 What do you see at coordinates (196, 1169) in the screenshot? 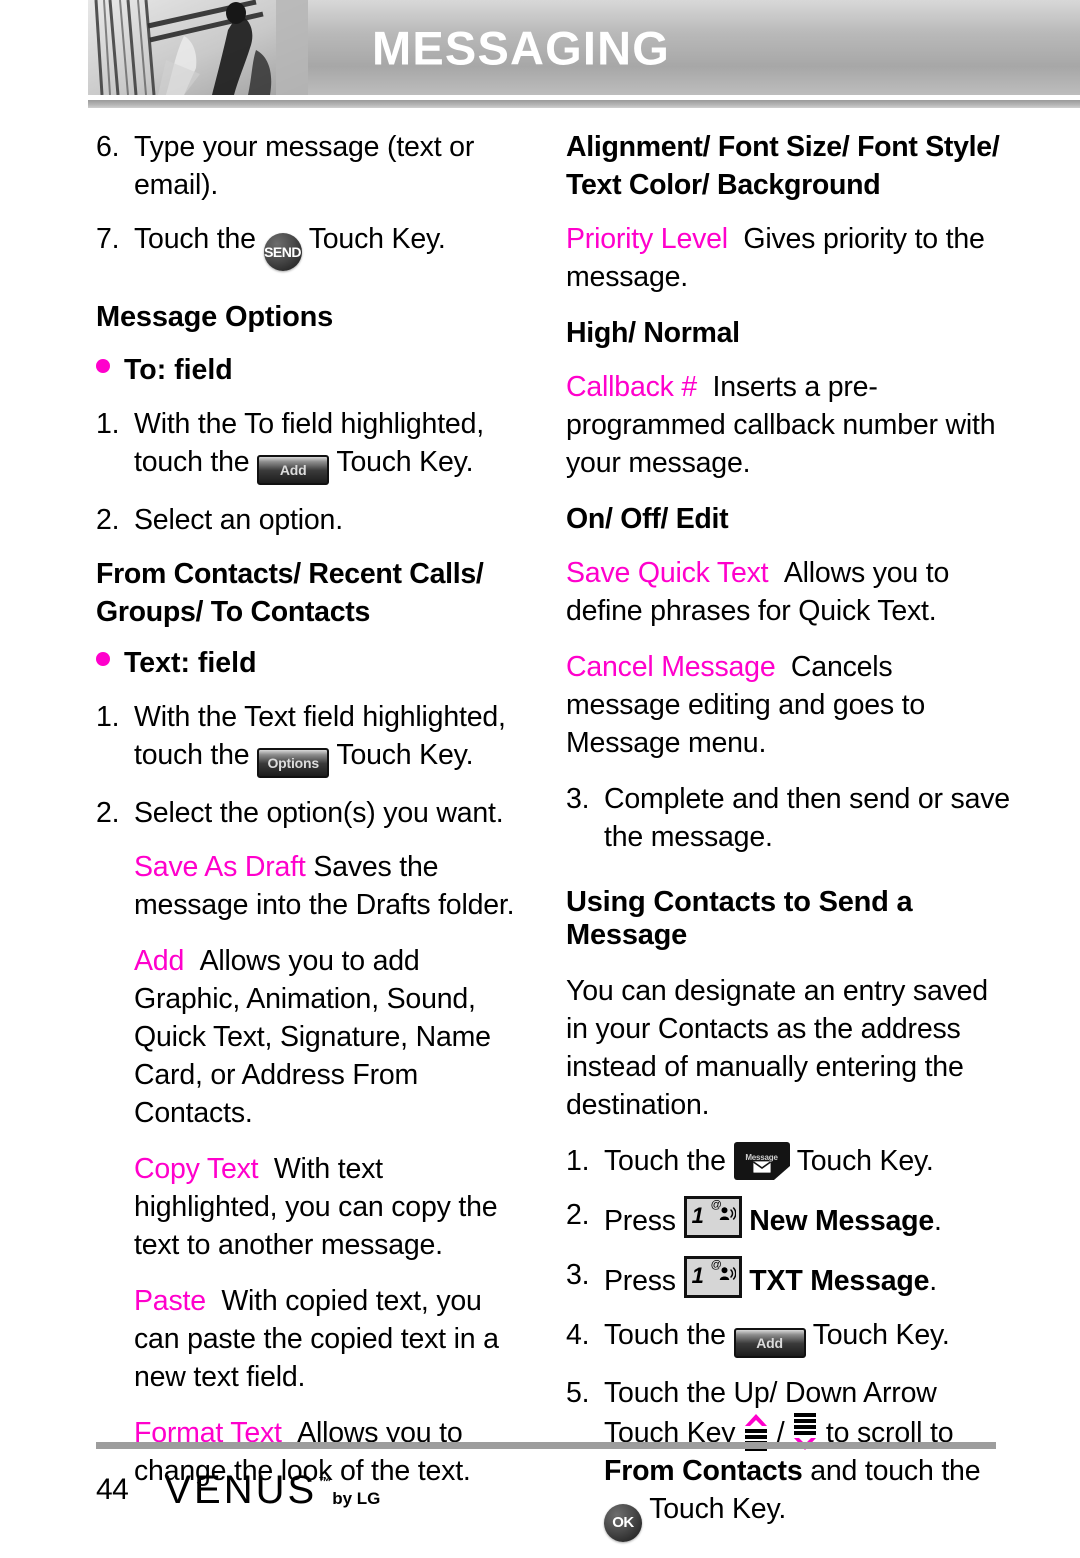
I see `option-term: Copy Text` at bounding box center [196, 1169].